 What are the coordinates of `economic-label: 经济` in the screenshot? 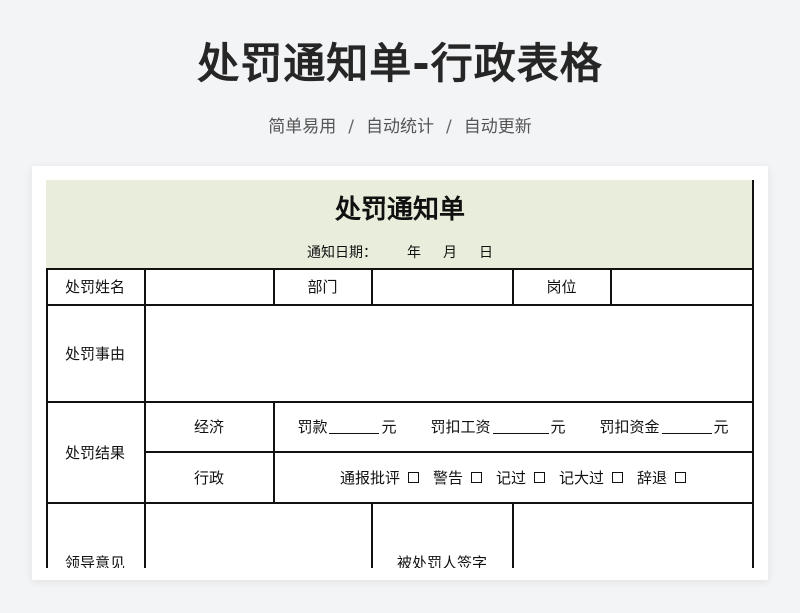 It's located at (208, 427).